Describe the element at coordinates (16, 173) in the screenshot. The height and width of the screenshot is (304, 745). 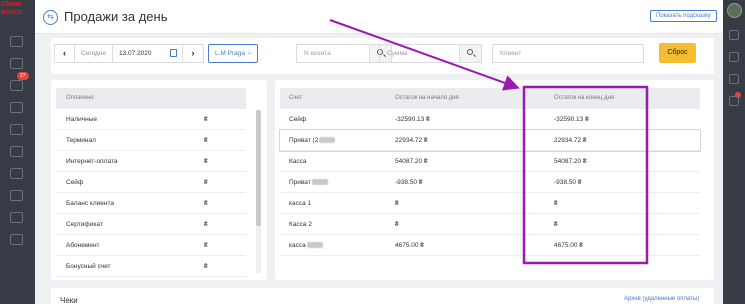
I see `cash-icon` at that location.